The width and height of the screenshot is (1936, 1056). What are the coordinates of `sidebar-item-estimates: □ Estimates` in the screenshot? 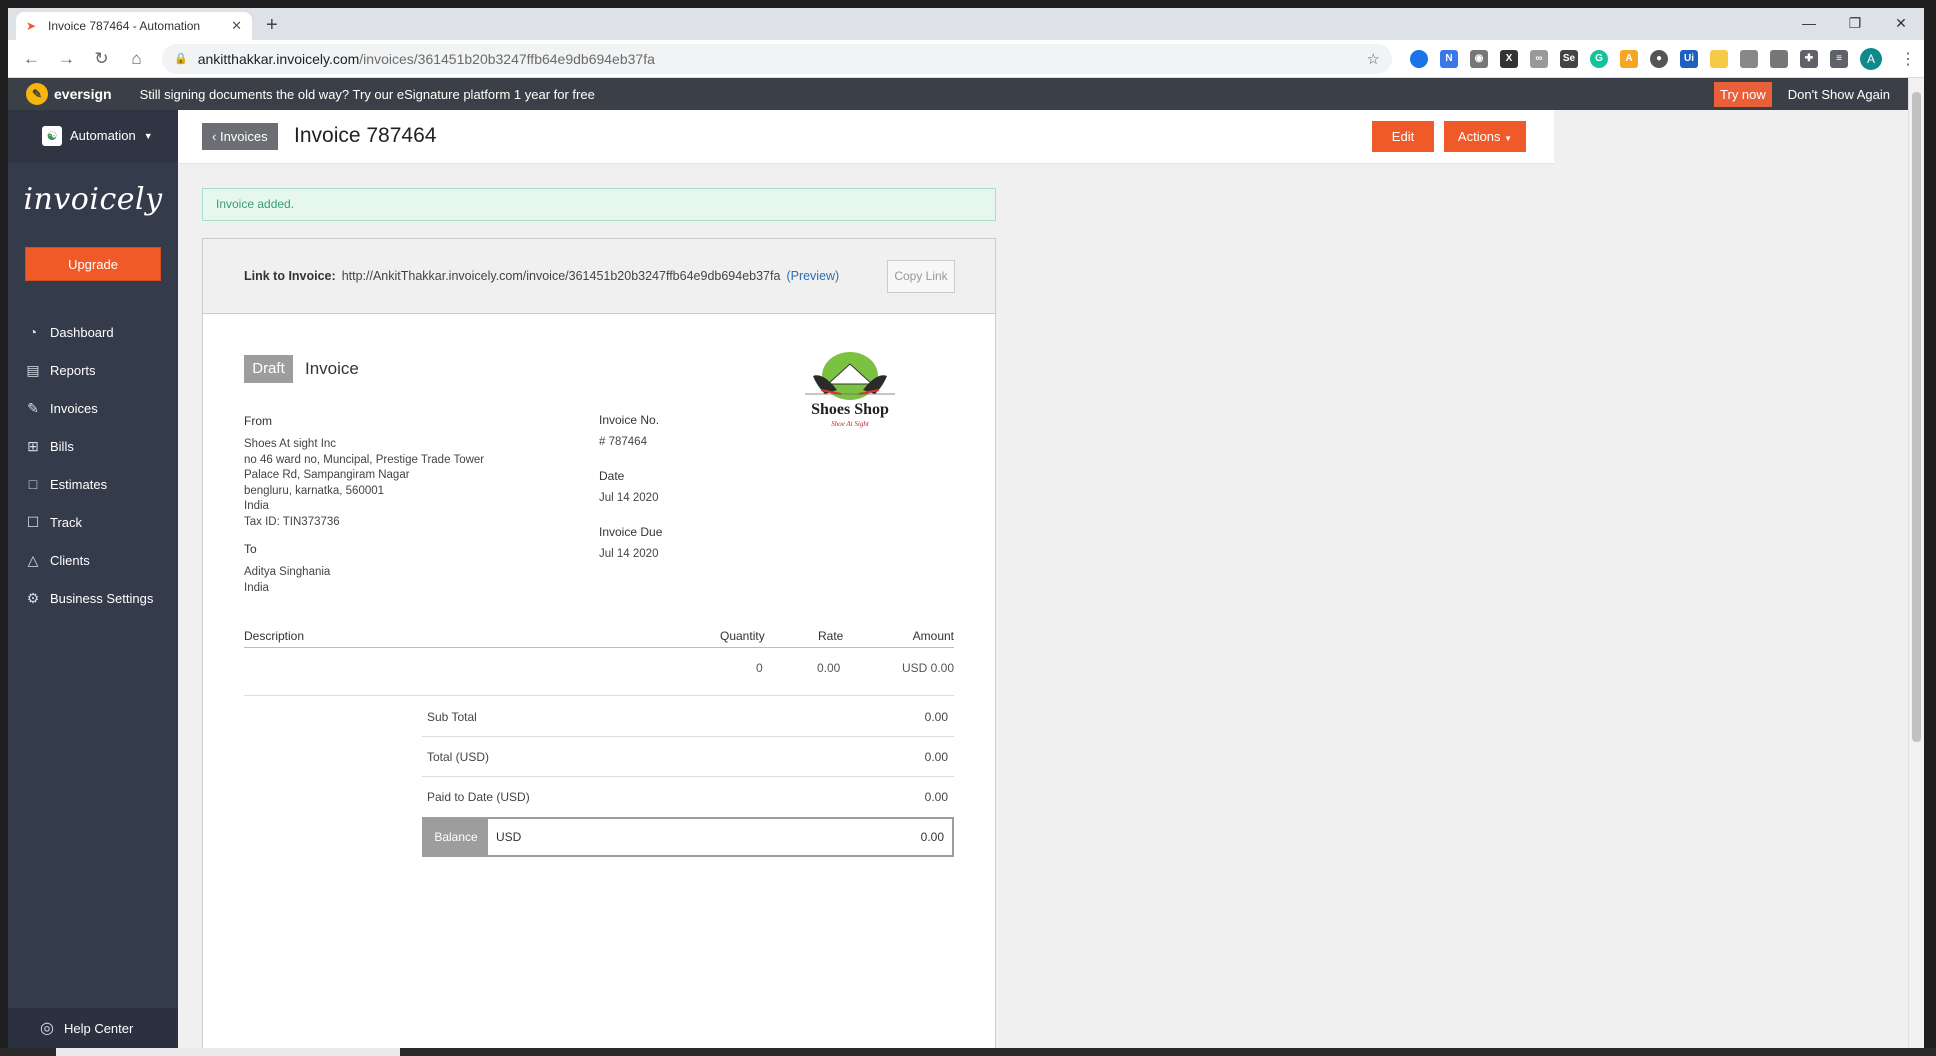 It's located at (93, 484).